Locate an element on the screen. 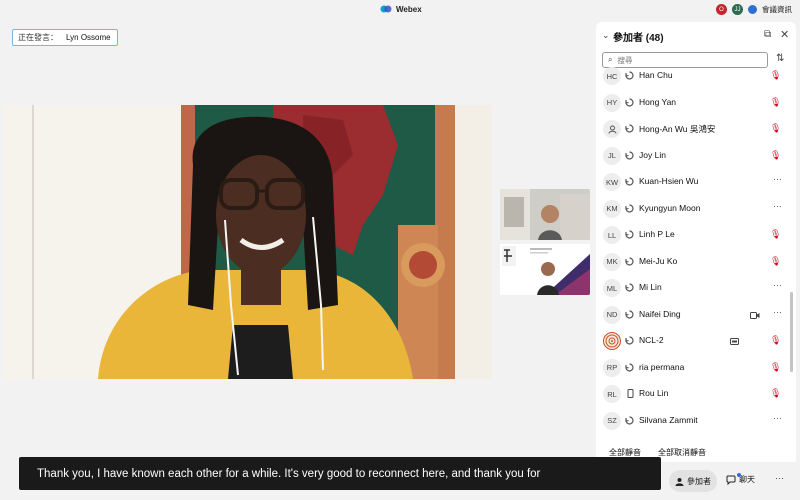 The height and width of the screenshot is (500, 800). user-avatar-jj: JJ is located at coordinates (737, 9).